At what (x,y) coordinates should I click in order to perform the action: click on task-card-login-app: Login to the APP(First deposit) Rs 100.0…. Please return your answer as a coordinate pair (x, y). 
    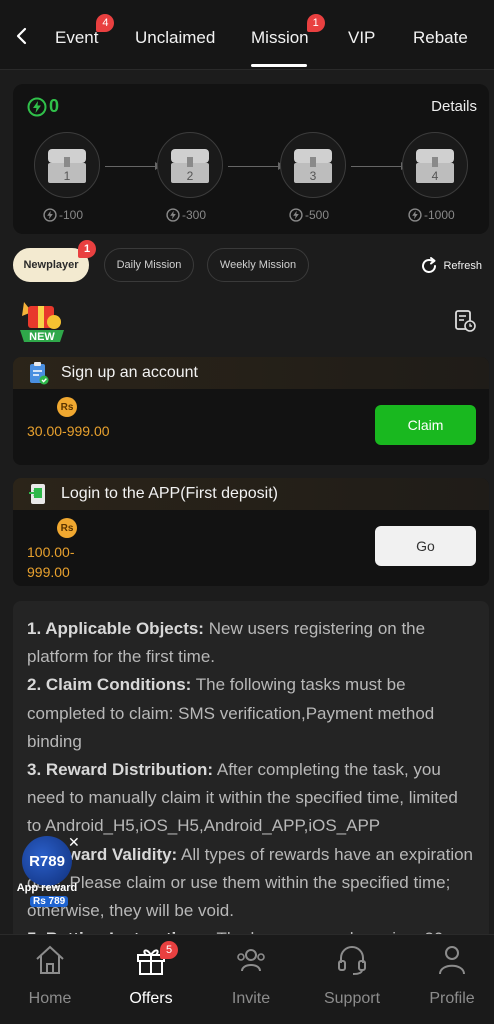
    Looking at the image, I should click on (251, 532).